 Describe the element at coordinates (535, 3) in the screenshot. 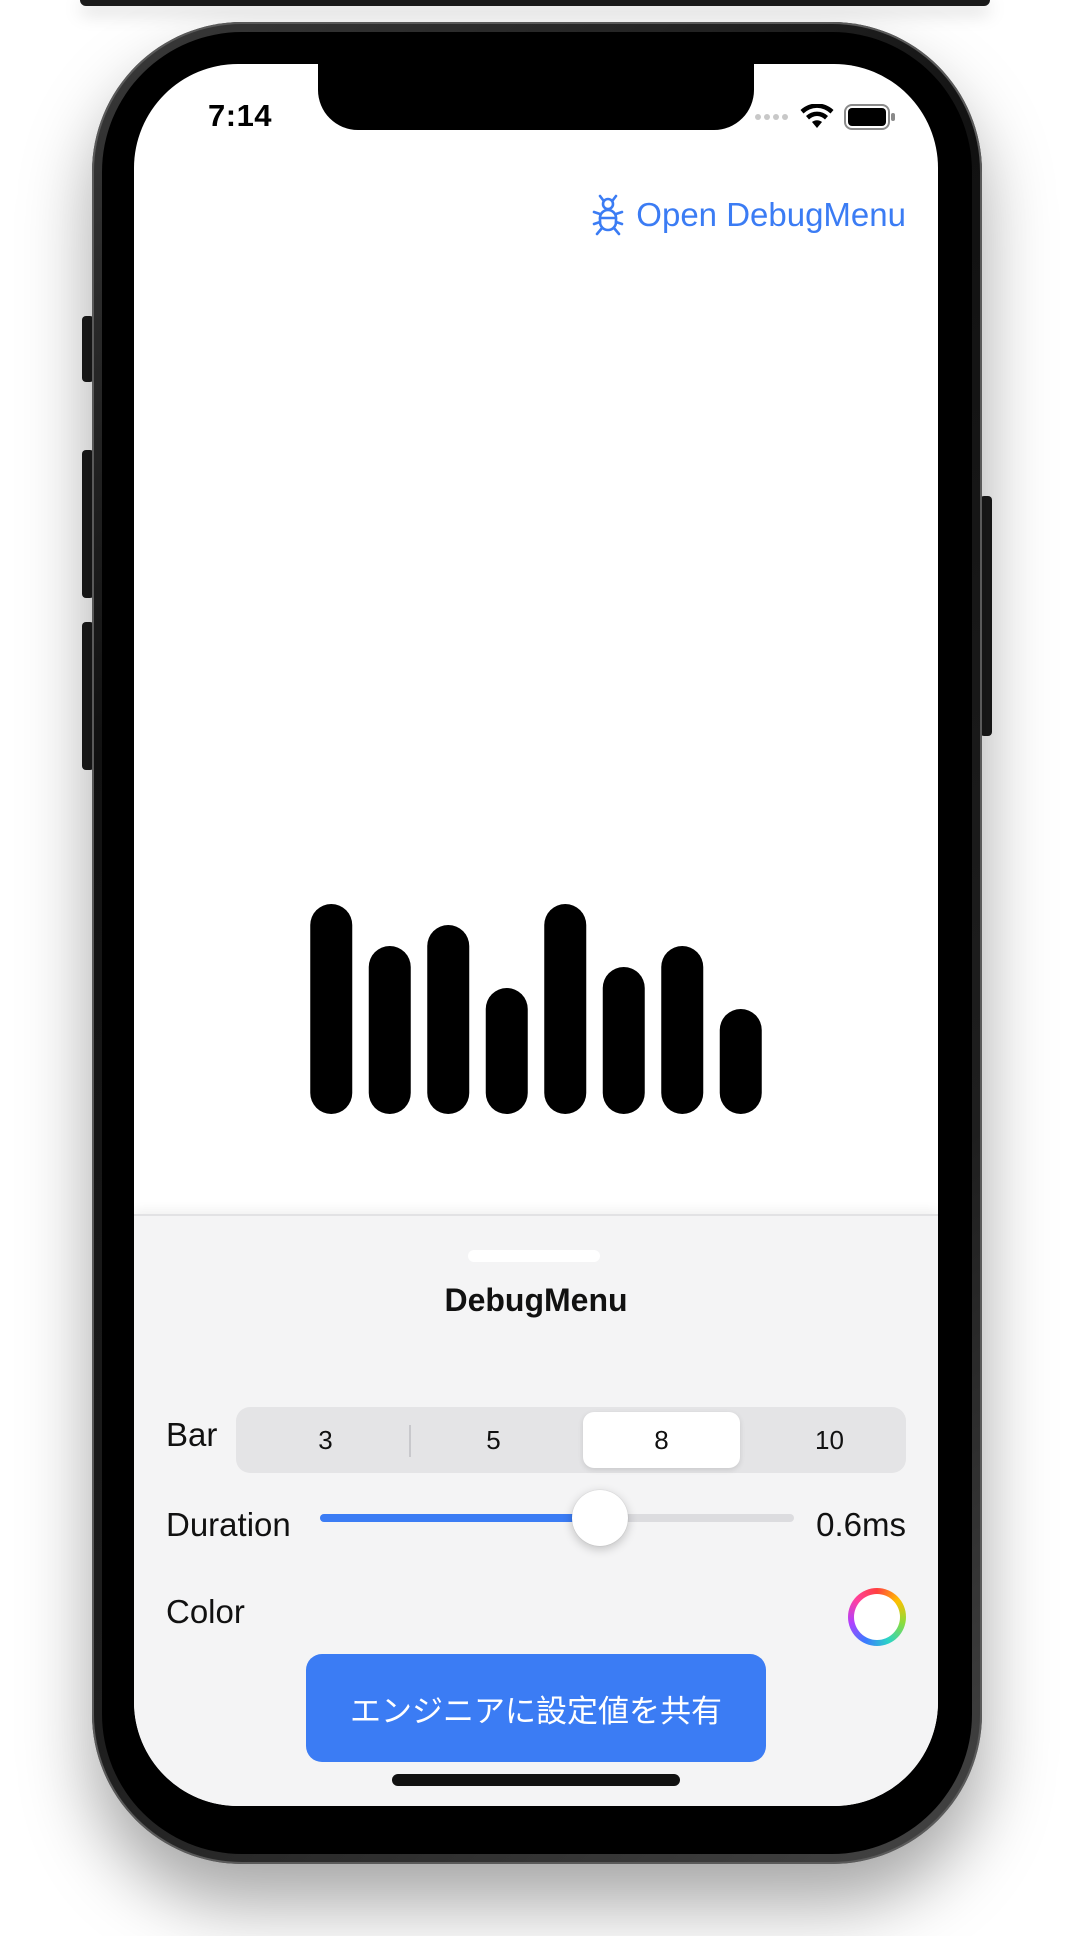

I see `previous-device-edge` at that location.